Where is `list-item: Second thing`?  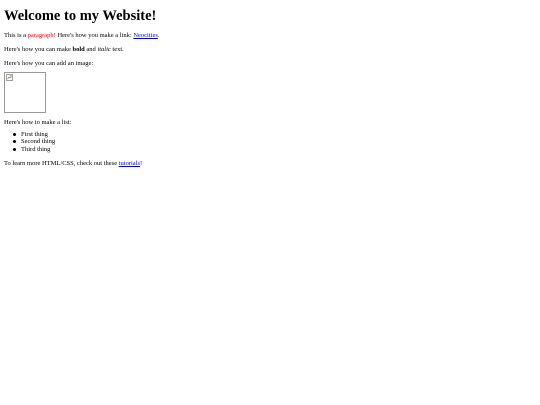
list-item: Second thing is located at coordinates (273, 142).